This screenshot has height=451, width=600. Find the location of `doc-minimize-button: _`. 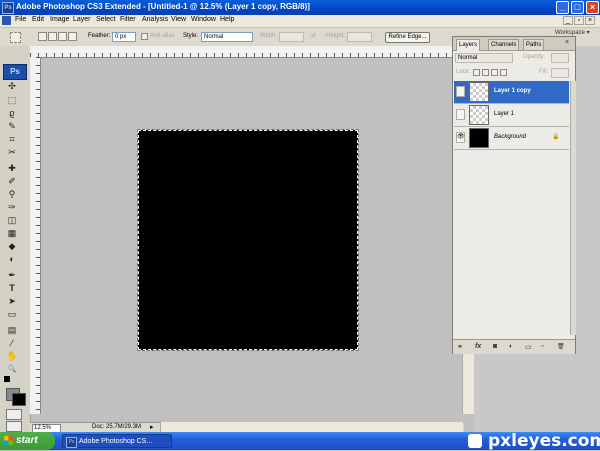

doc-minimize-button: _ is located at coordinates (568, 20).